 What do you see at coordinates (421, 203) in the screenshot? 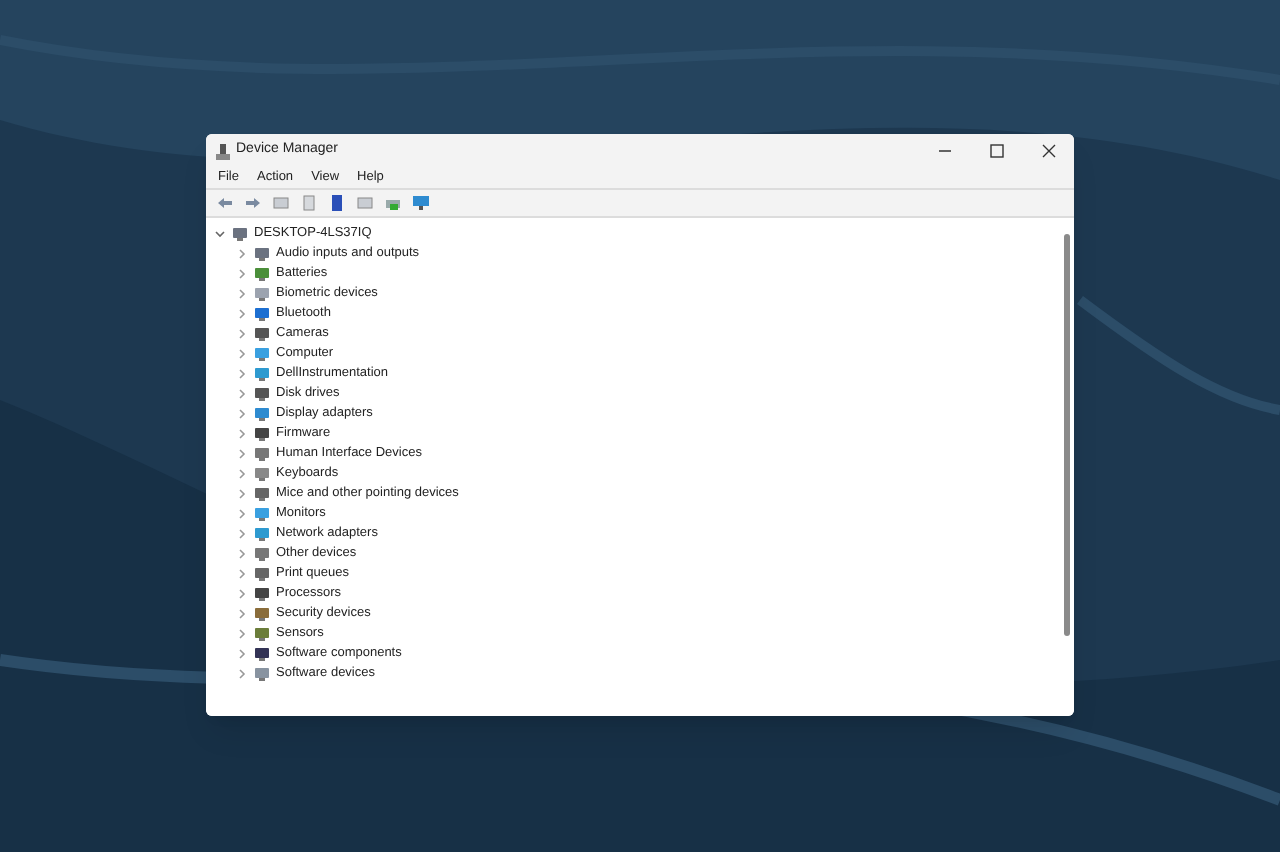
I see `monitor-icon` at bounding box center [421, 203].